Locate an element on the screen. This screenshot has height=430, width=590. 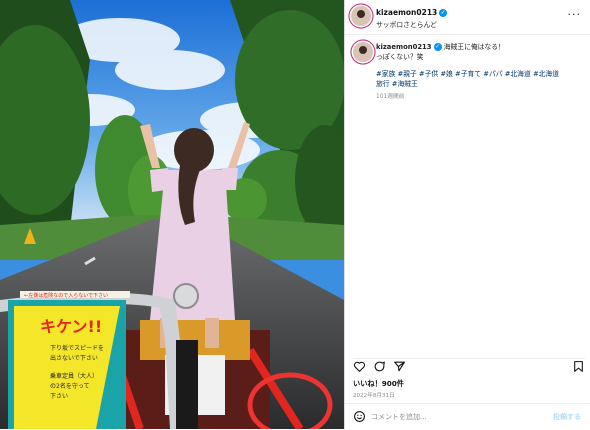
caption-text: 海賊王に俺はなる！ is located at coordinates (474, 47).